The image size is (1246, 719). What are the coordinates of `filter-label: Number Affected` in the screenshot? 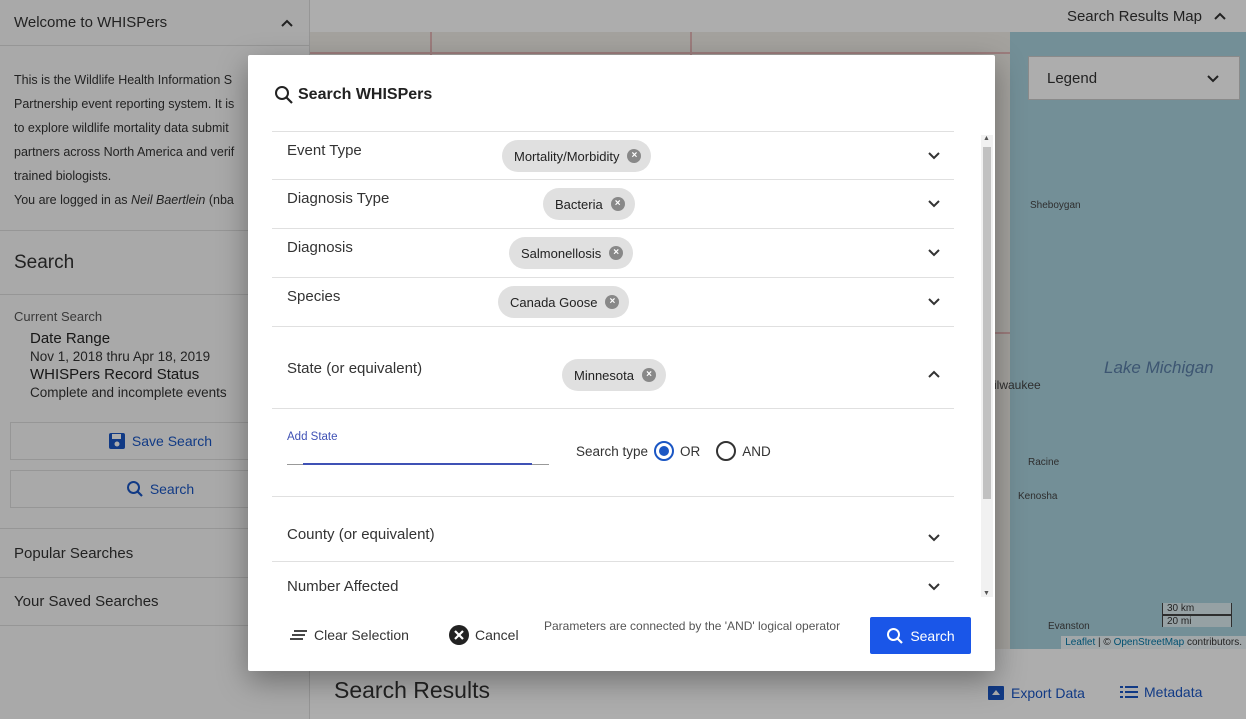 It's located at (343, 586).